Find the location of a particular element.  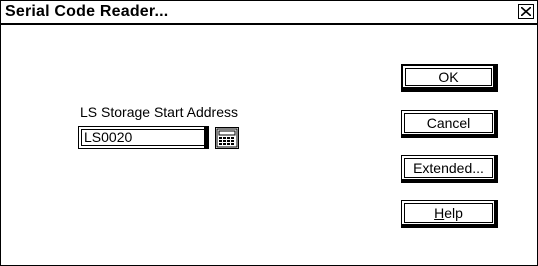

help-button-label: Help is located at coordinates (448, 213).